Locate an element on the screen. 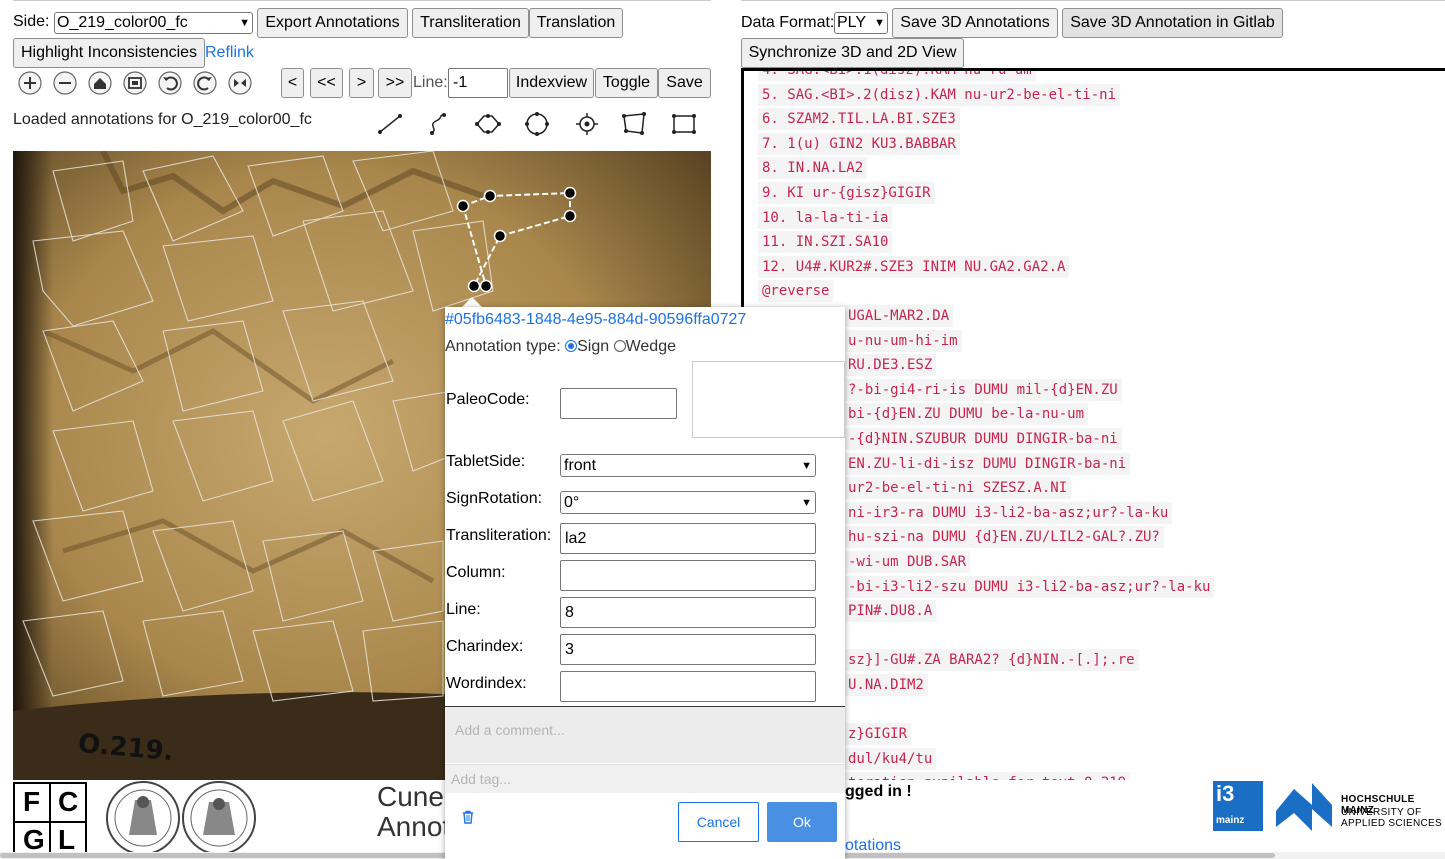 The width and height of the screenshot is (1445, 859). export-annotations-button: Export Annotations is located at coordinates (332, 23).